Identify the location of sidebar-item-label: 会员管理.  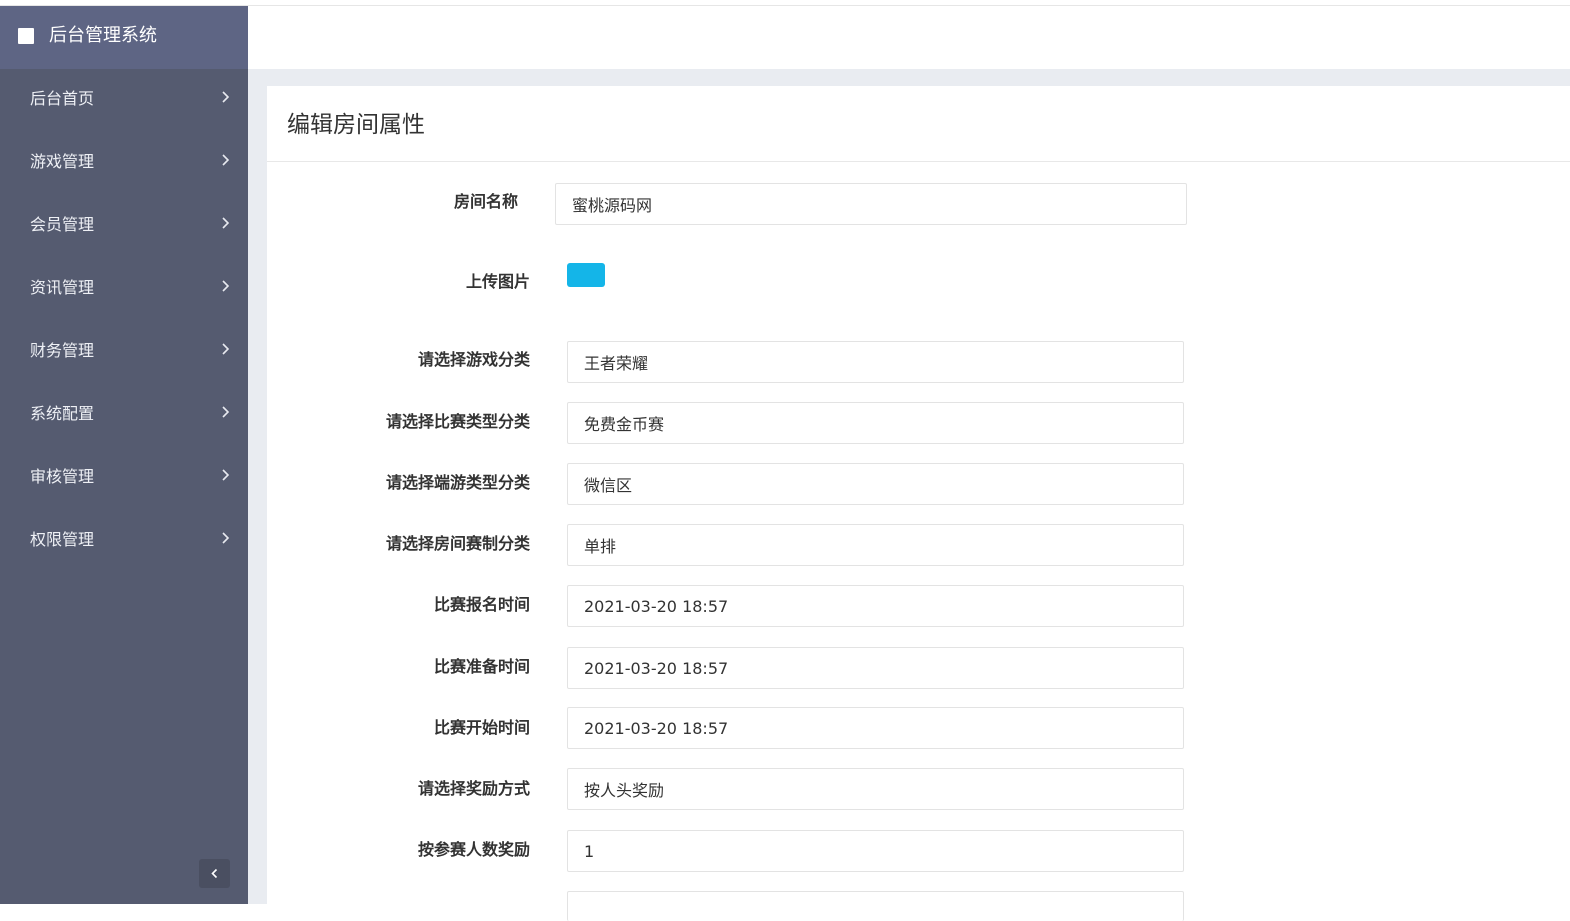
(62, 224).